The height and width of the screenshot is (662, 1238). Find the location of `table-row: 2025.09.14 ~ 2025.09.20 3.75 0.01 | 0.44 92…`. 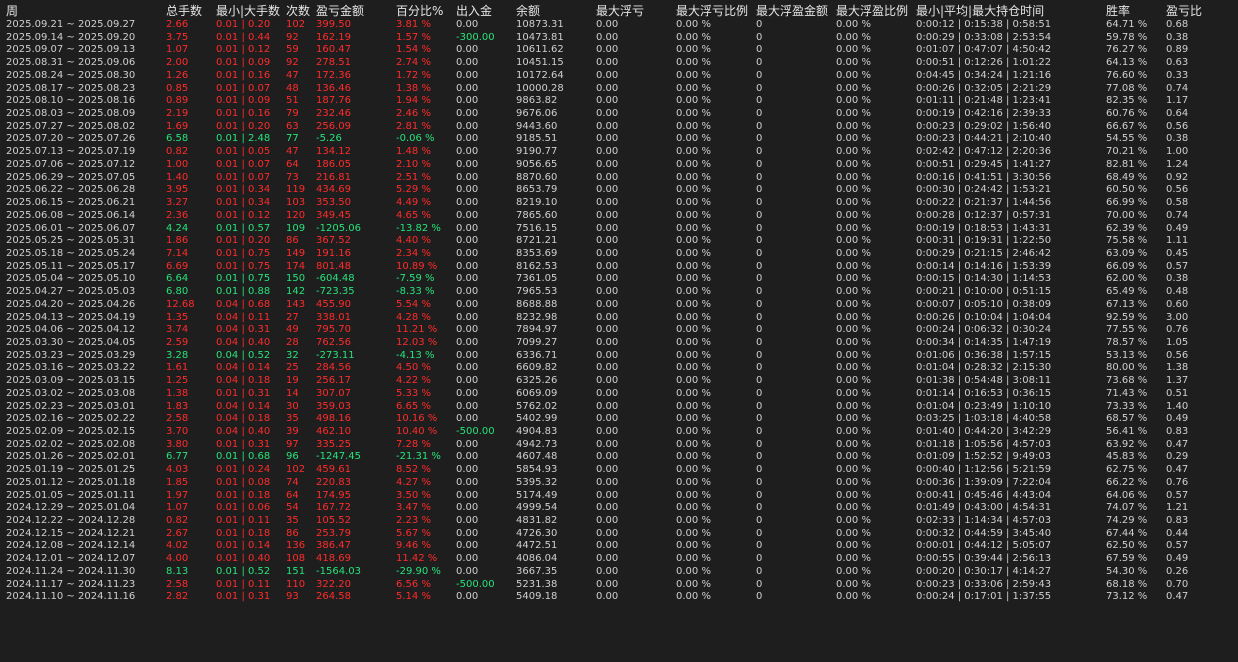

table-row: 2025.09.14 ~ 2025.09.20 3.75 0.01 | 0.44 92… is located at coordinates (619, 38).